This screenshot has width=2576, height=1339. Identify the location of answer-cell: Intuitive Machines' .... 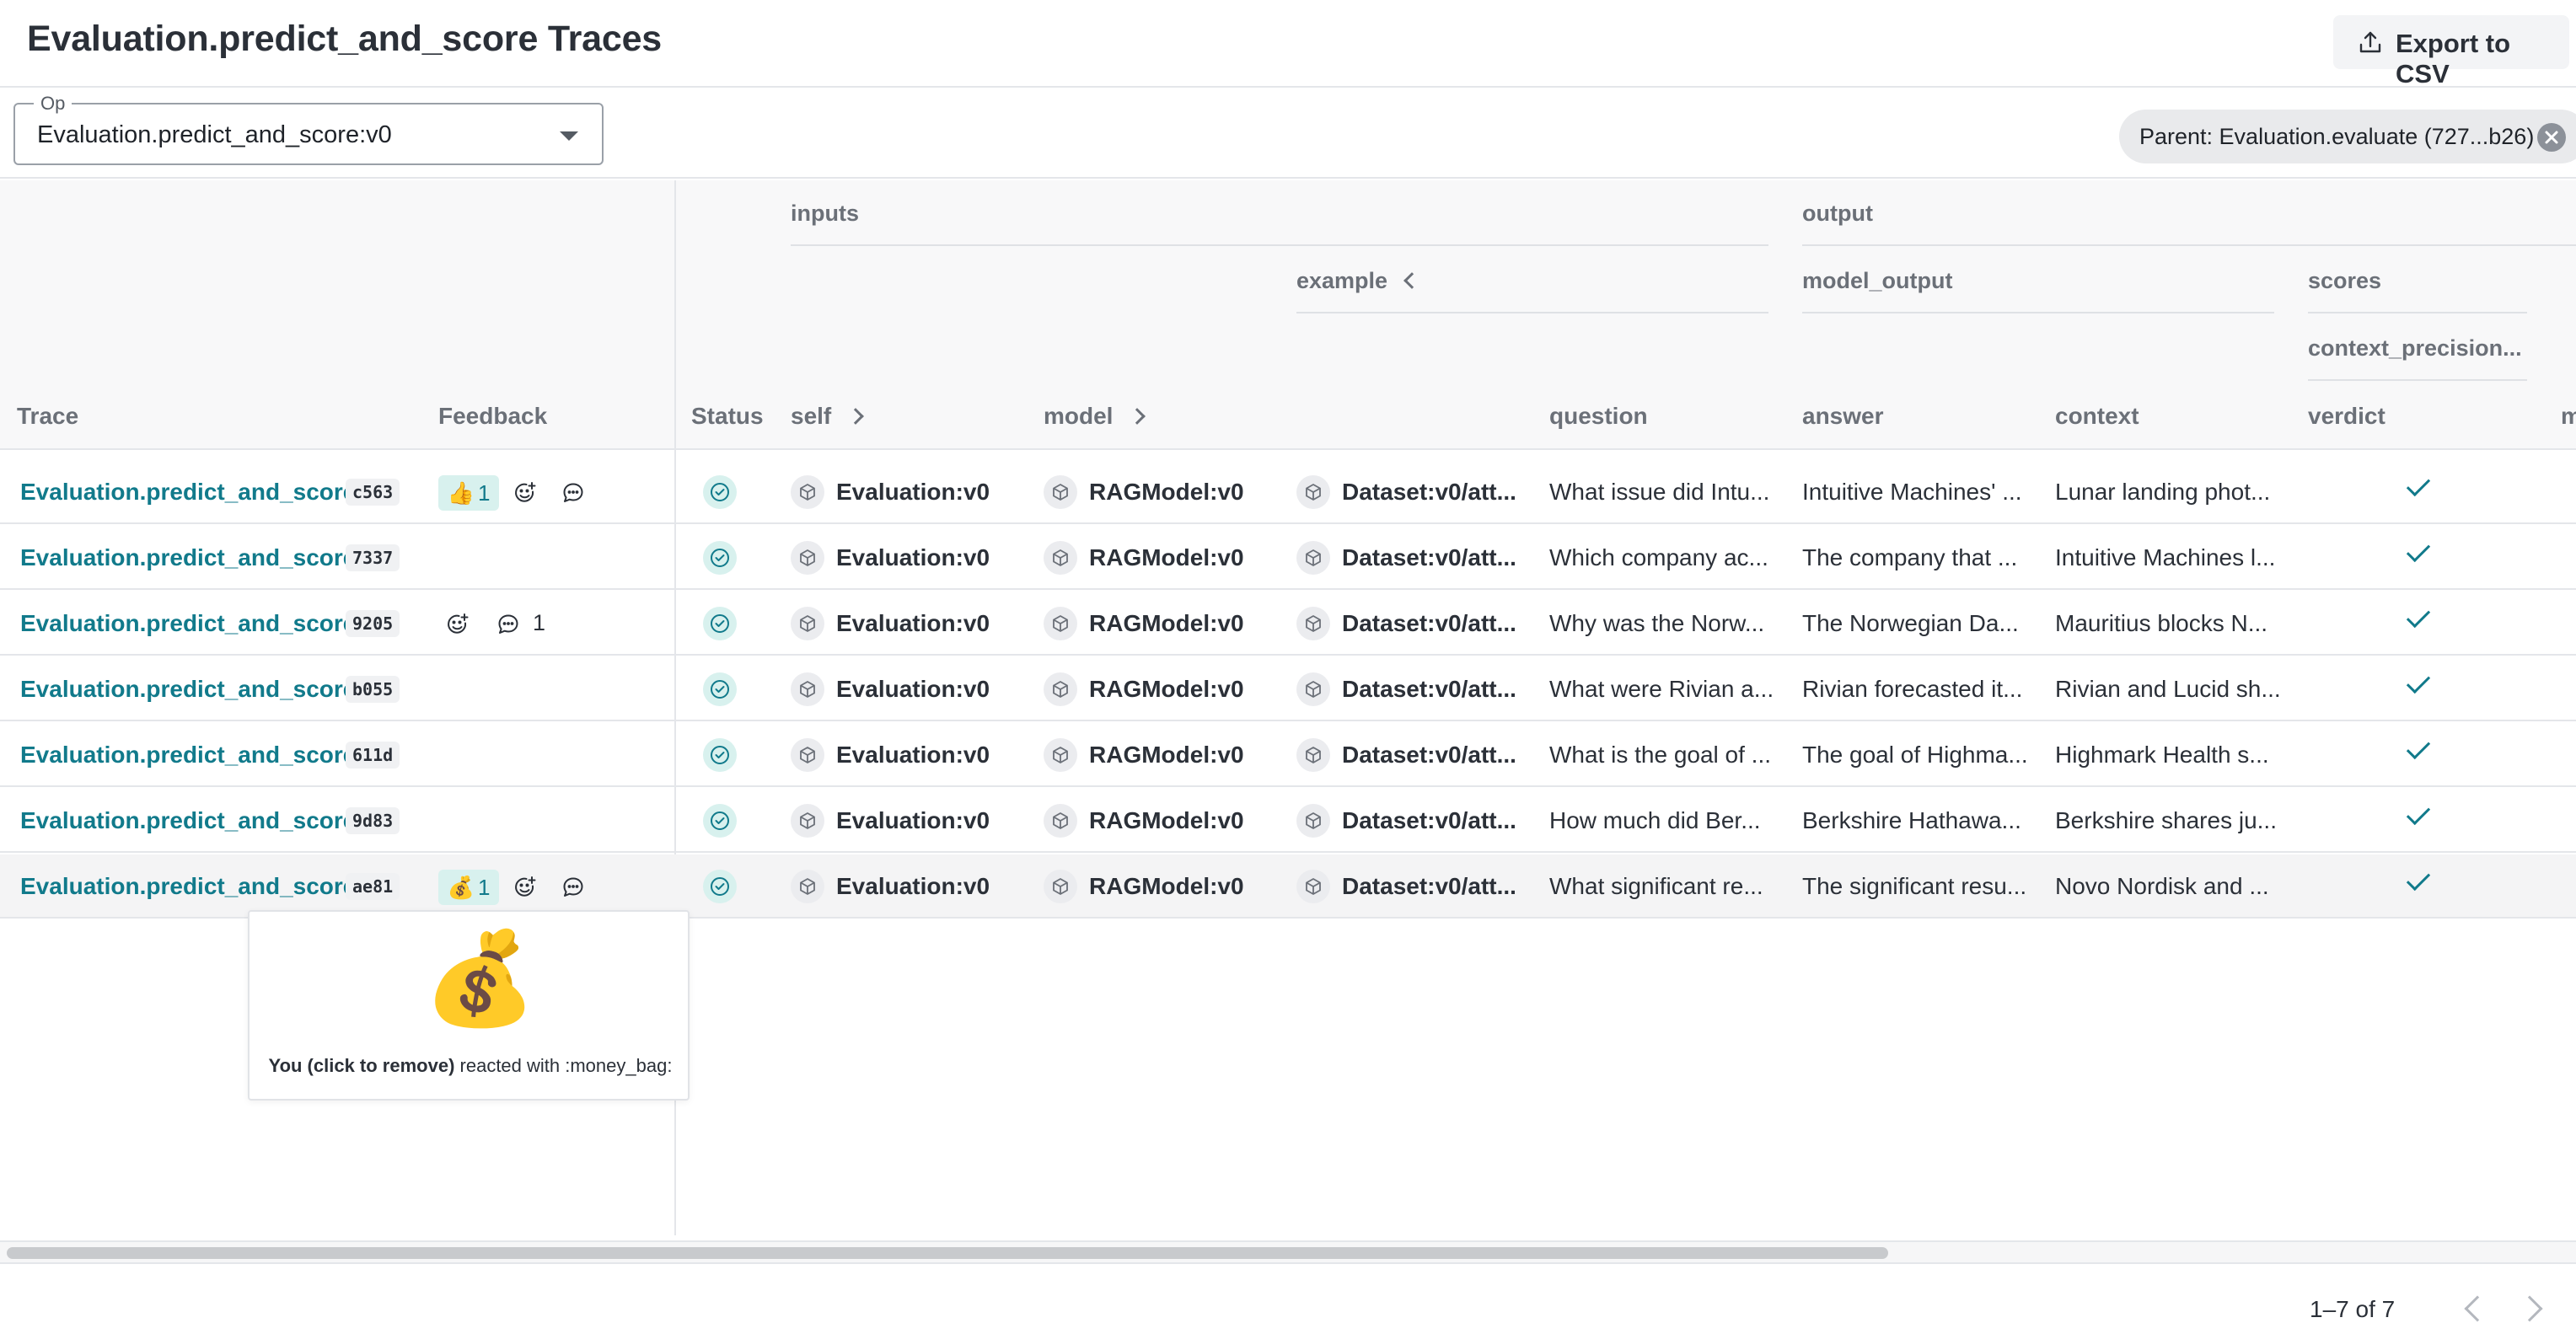
(1916, 492).